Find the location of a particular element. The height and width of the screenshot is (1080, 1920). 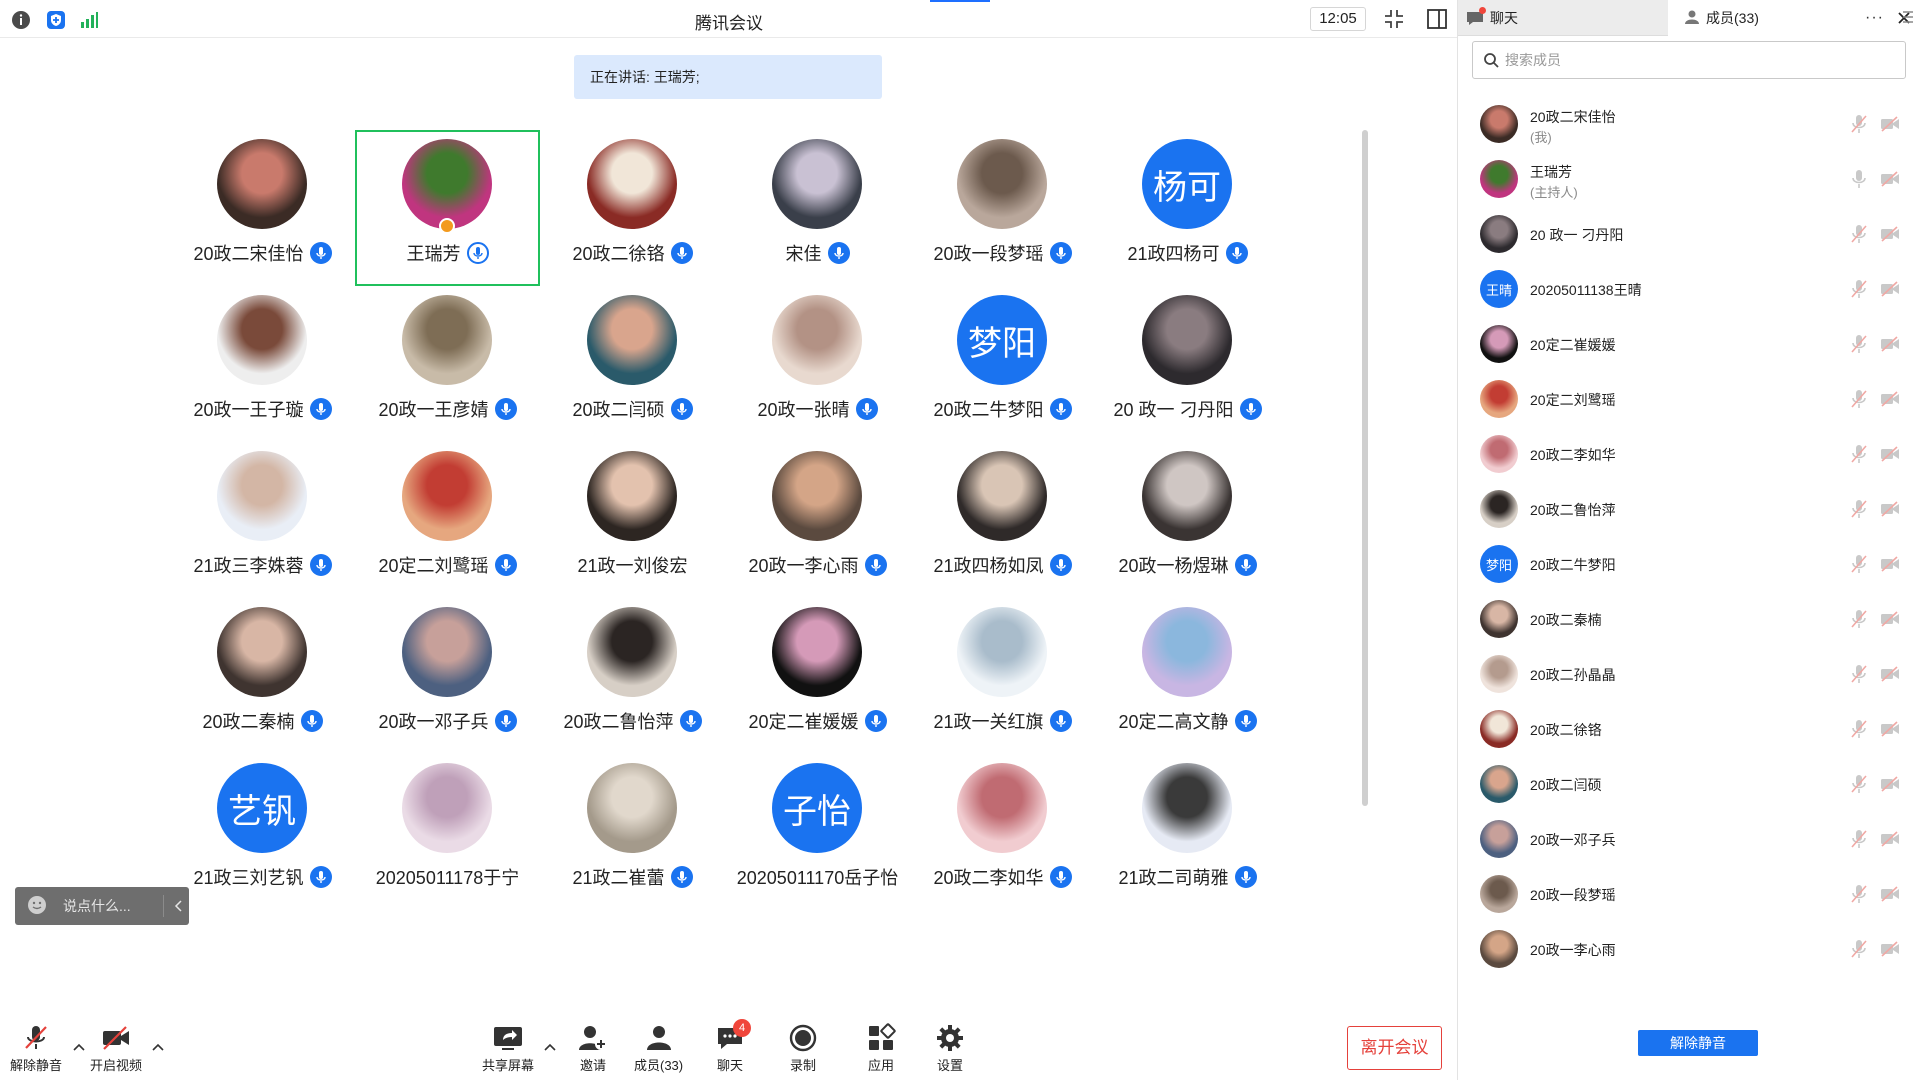

participant-tile: 20政二李如华 is located at coordinates (1002, 832).